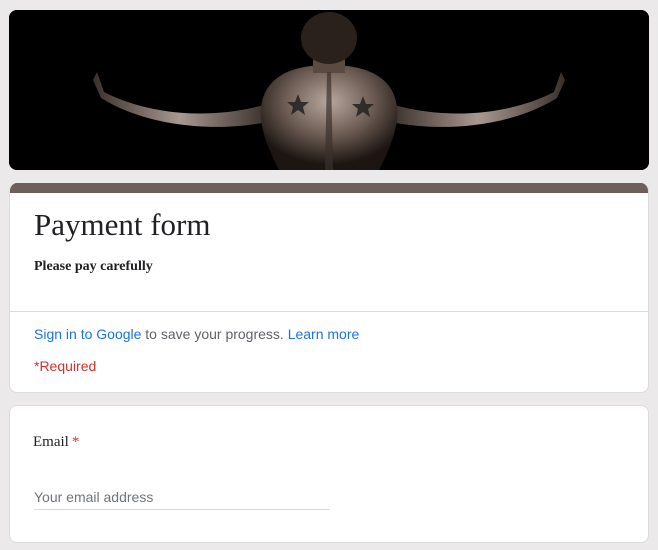 Image resolution: width=658 pixels, height=550 pixels. I want to click on email-input, so click(182, 497).